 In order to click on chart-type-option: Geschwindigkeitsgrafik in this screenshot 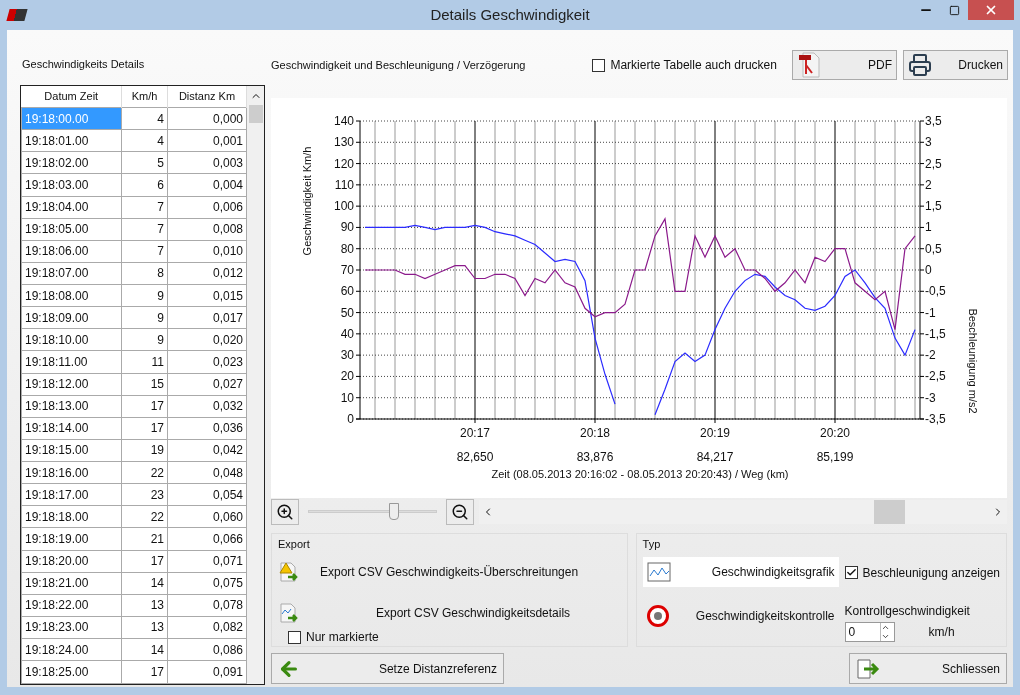, I will do `click(740, 571)`.